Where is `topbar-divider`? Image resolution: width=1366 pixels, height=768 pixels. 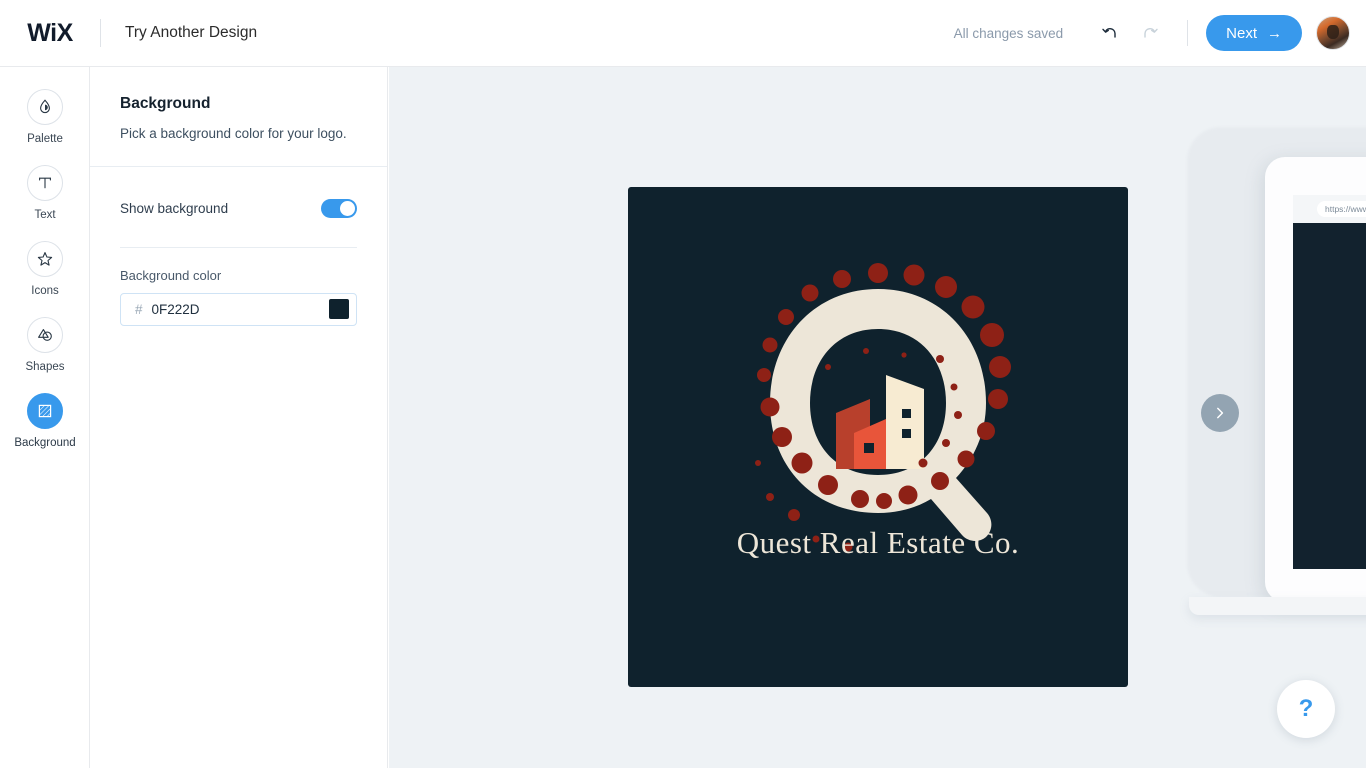
topbar-divider is located at coordinates (100, 33).